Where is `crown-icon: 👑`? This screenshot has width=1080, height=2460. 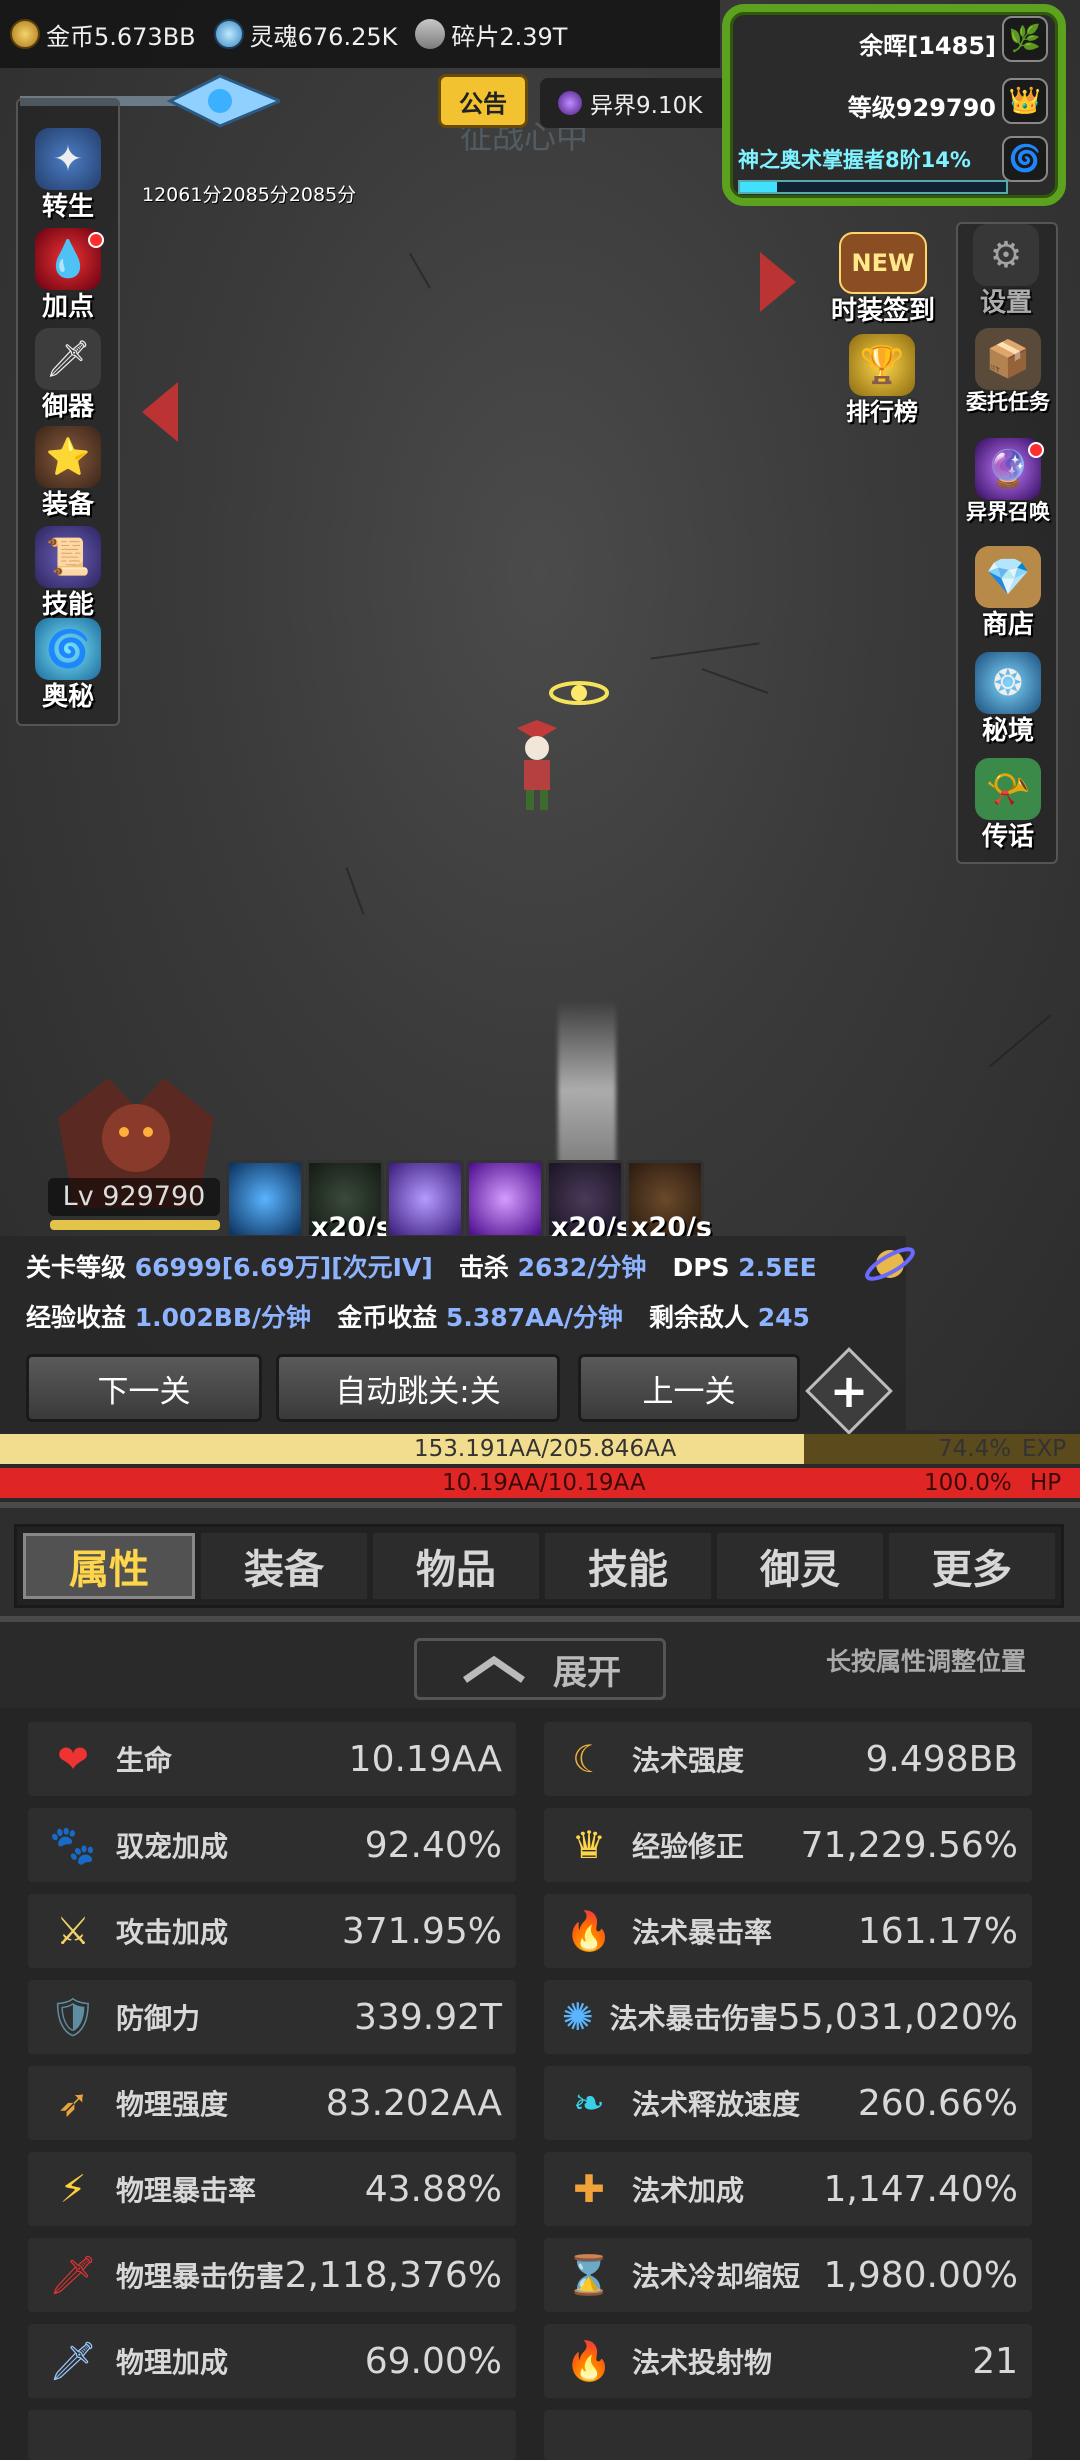 crown-icon: 👑 is located at coordinates (1025, 101).